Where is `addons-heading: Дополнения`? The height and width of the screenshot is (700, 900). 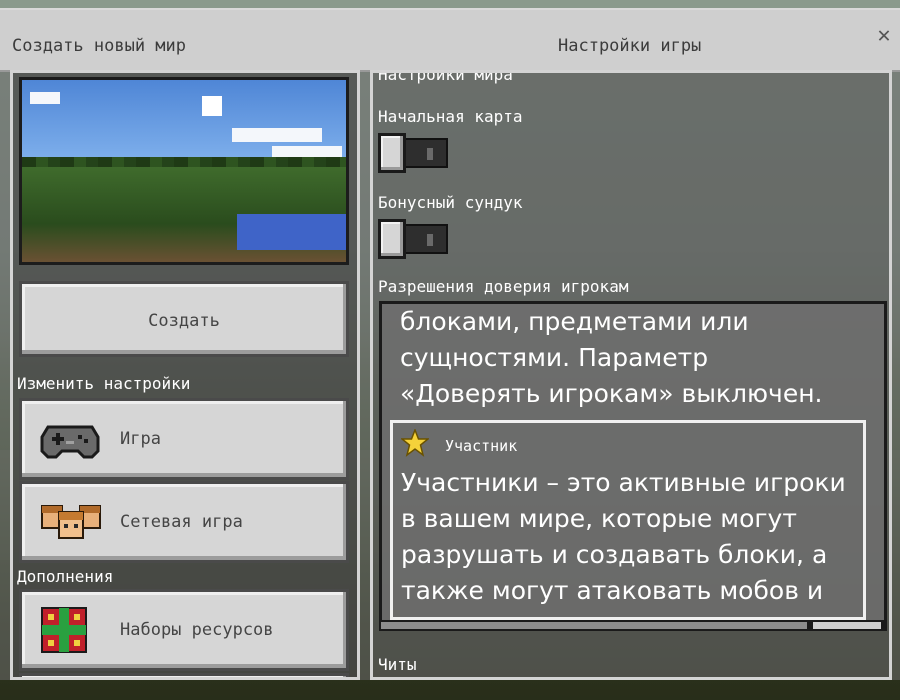
addons-heading: Дополнения is located at coordinates (65, 576).